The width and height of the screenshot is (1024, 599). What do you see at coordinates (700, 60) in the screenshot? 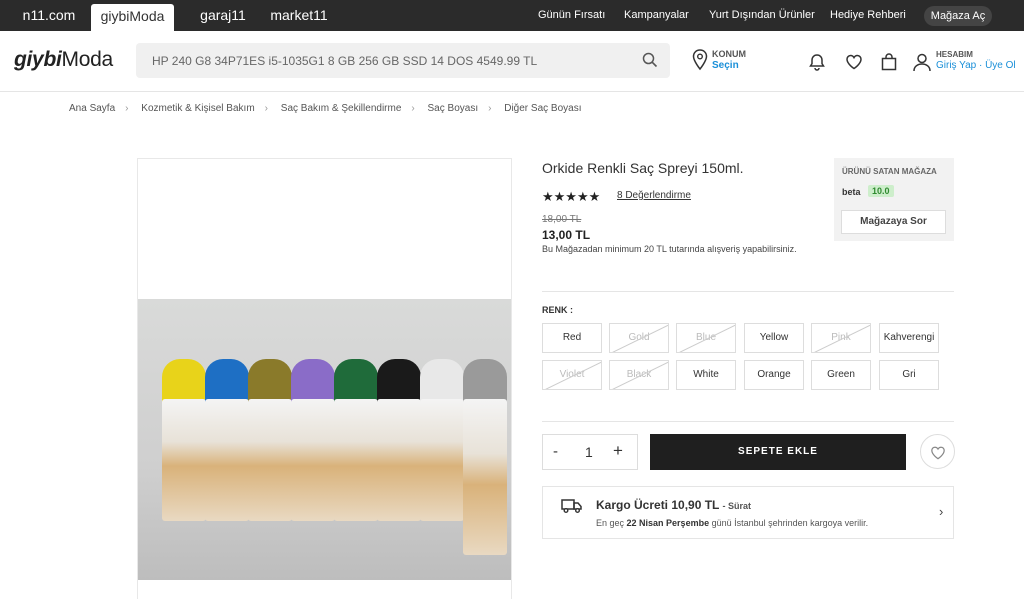
I see `location-pin-icon` at bounding box center [700, 60].